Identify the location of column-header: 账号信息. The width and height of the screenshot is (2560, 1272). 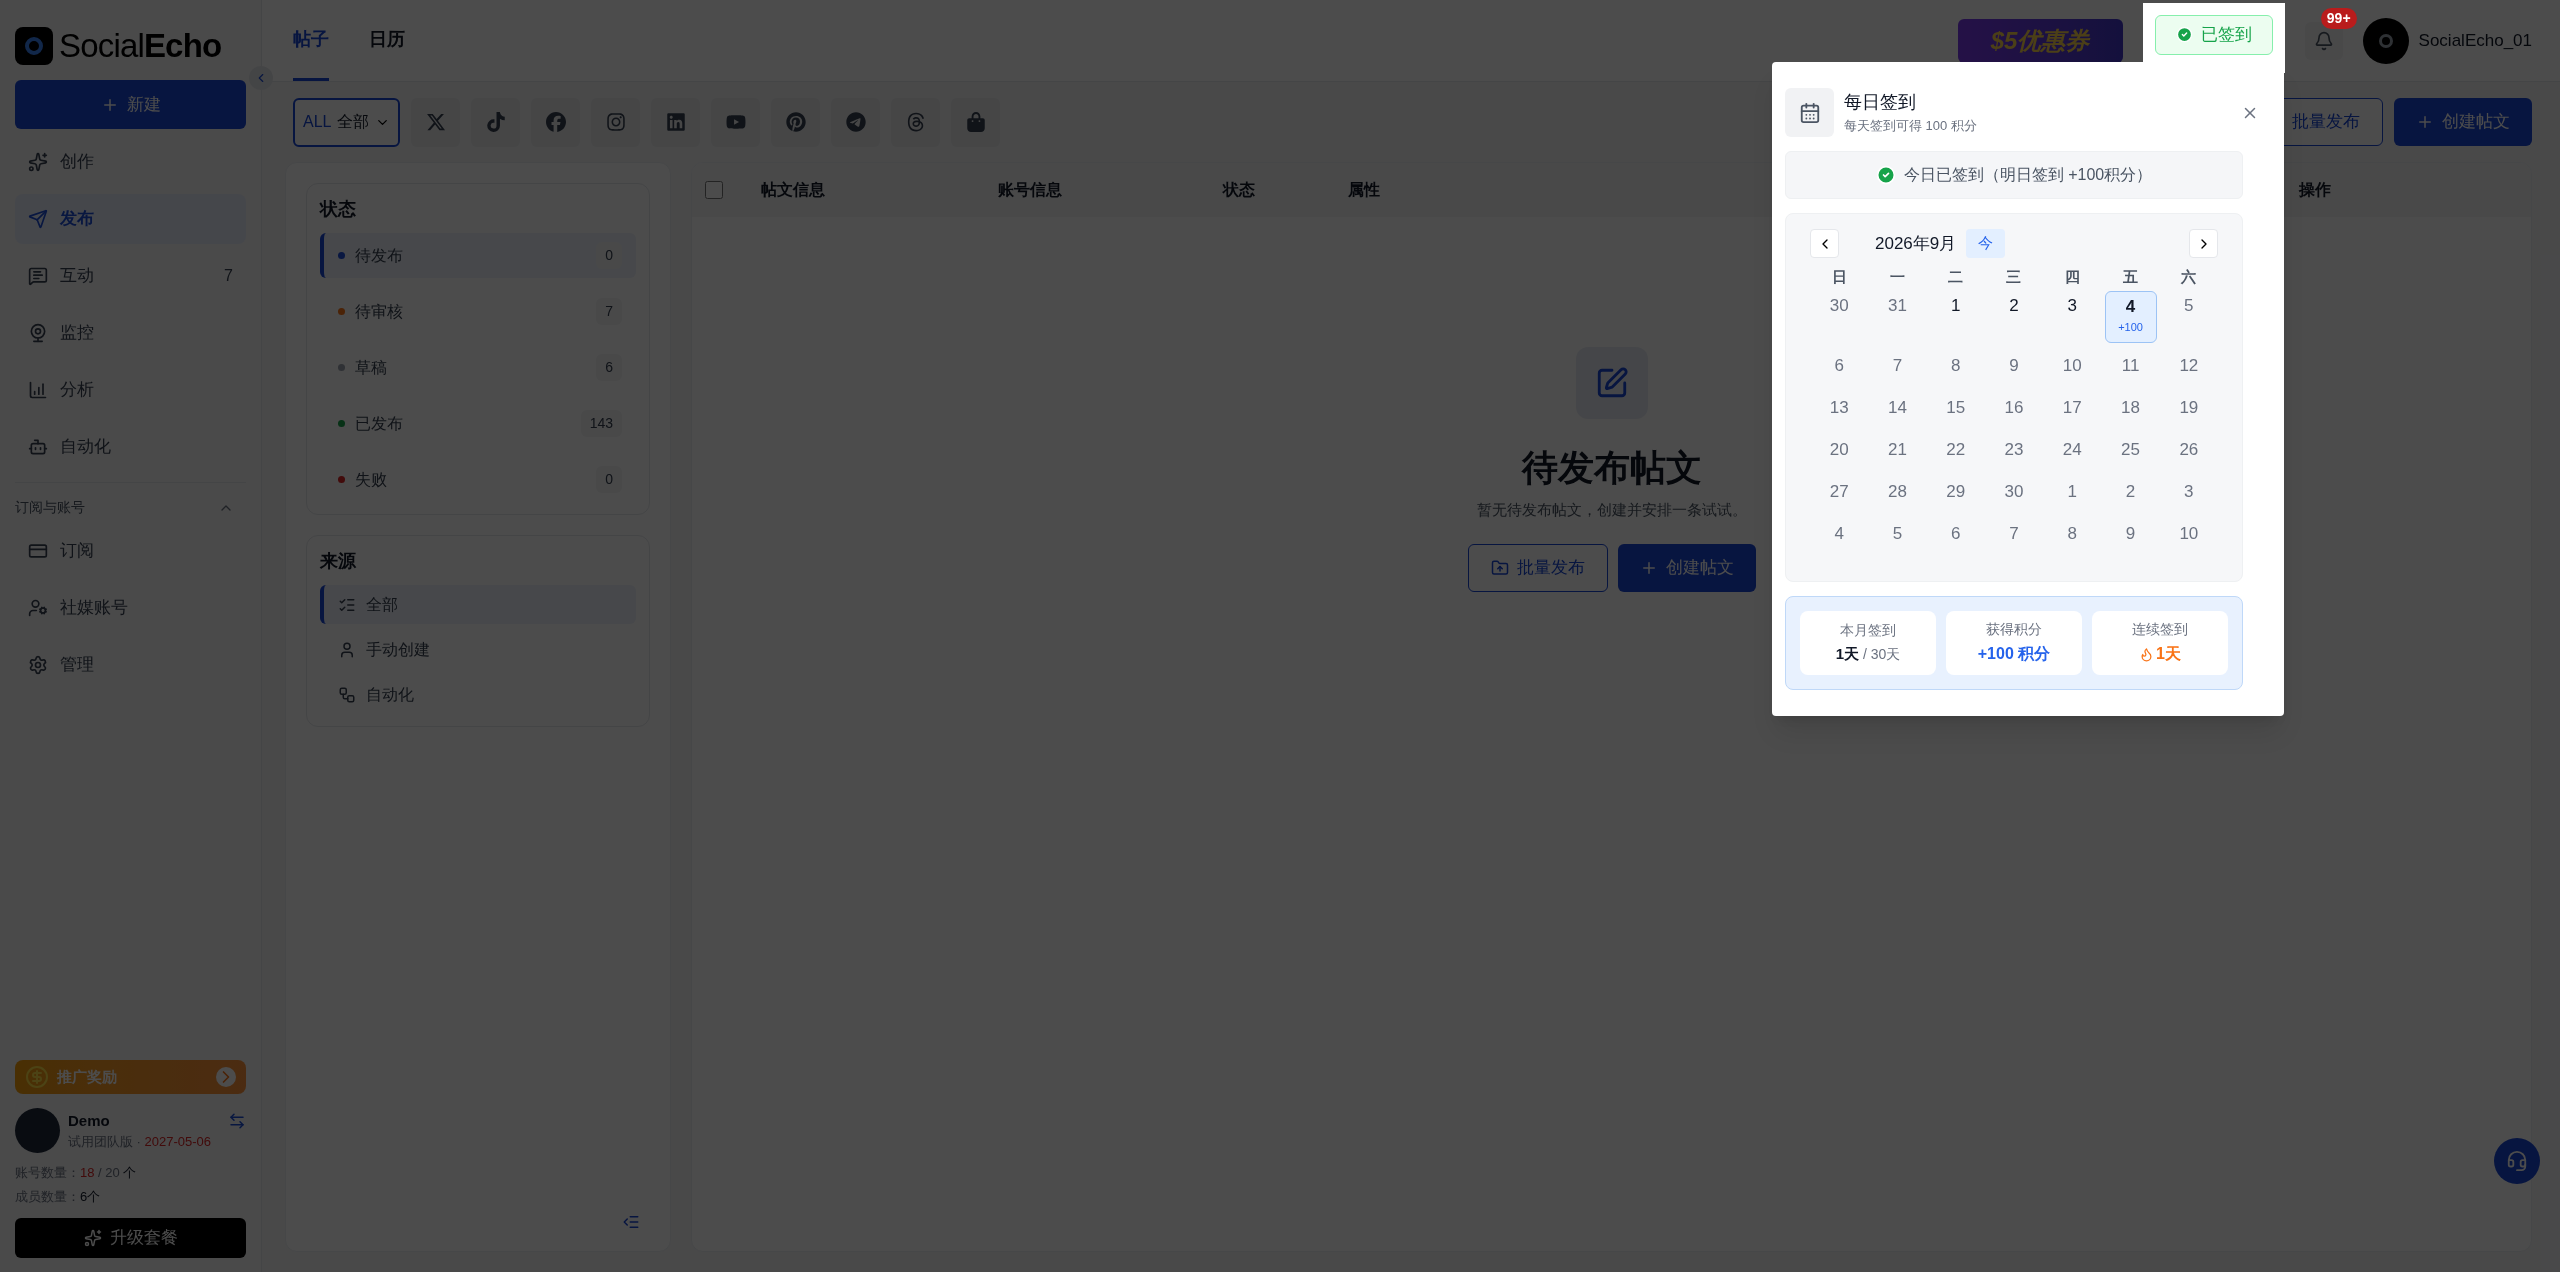
(1030, 190).